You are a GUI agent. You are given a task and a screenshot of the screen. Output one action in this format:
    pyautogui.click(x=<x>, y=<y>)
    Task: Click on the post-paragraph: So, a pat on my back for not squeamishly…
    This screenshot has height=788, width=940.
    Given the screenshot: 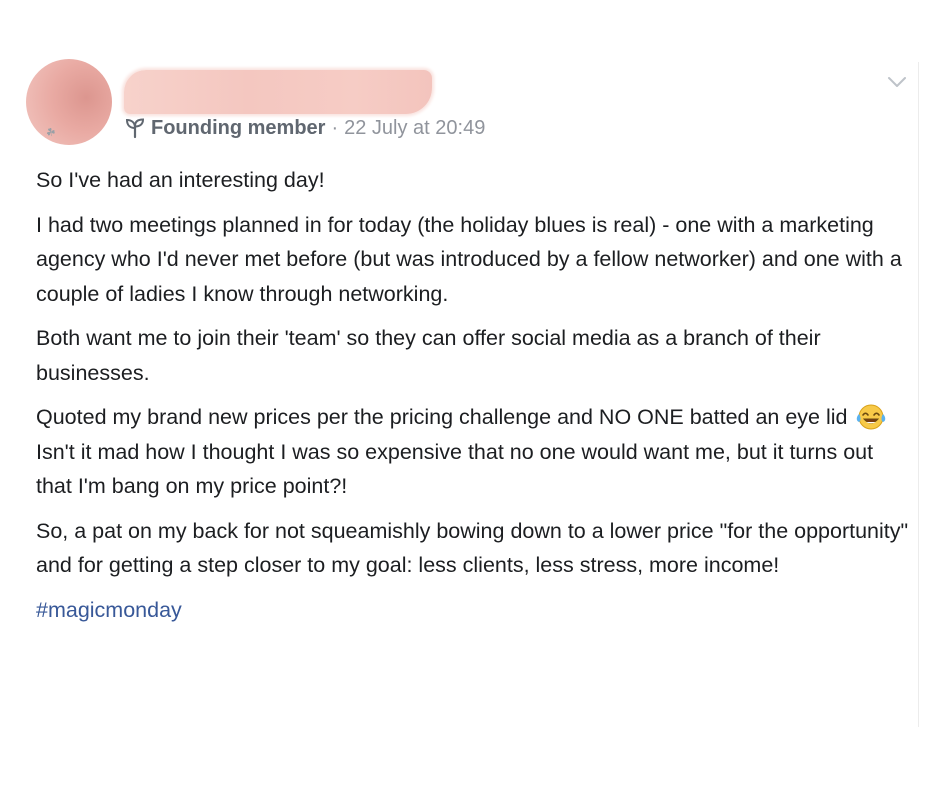 What is the action you would take?
    pyautogui.click(x=472, y=548)
    